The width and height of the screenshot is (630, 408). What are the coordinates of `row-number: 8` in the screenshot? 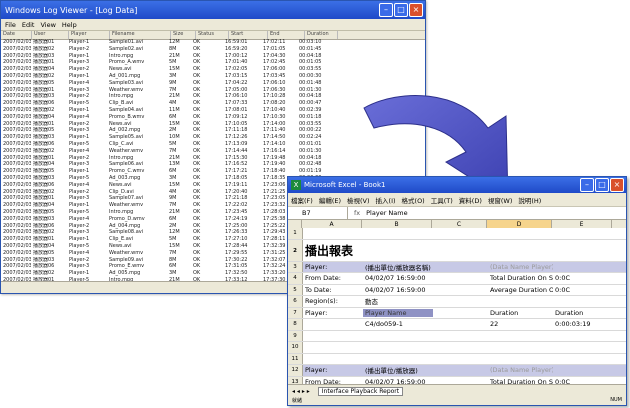 It's located at (295, 324).